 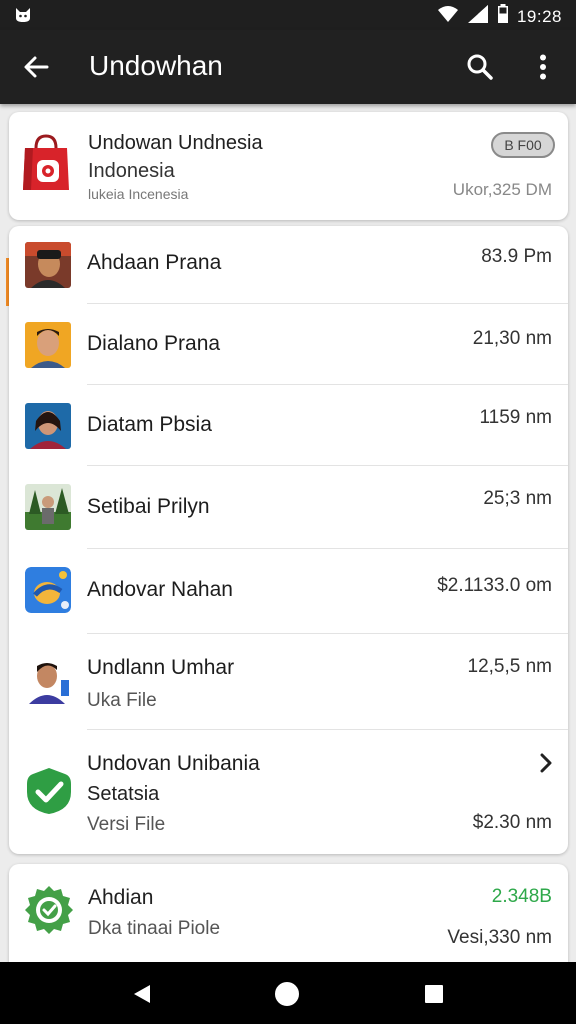 What do you see at coordinates (154, 262) in the screenshot?
I see `list-item-name: Ahdaan Prana` at bounding box center [154, 262].